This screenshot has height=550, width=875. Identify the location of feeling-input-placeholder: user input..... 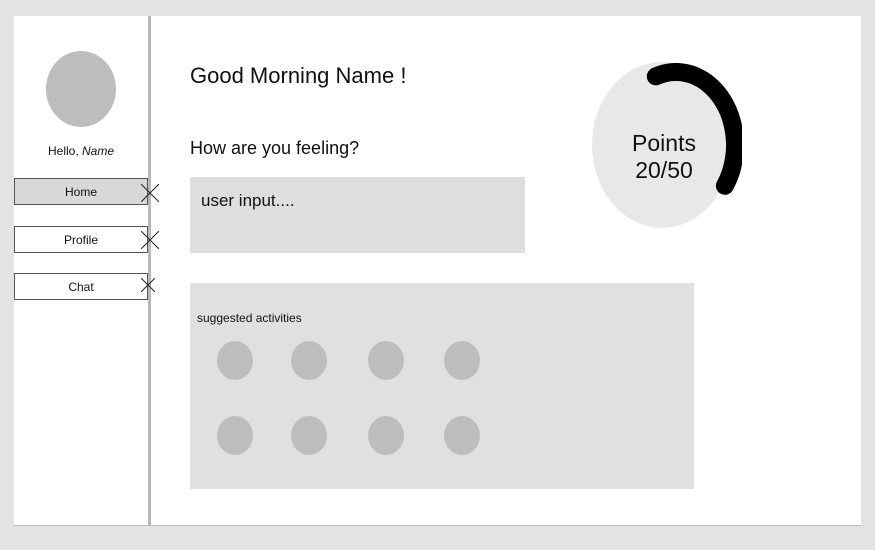
(248, 200).